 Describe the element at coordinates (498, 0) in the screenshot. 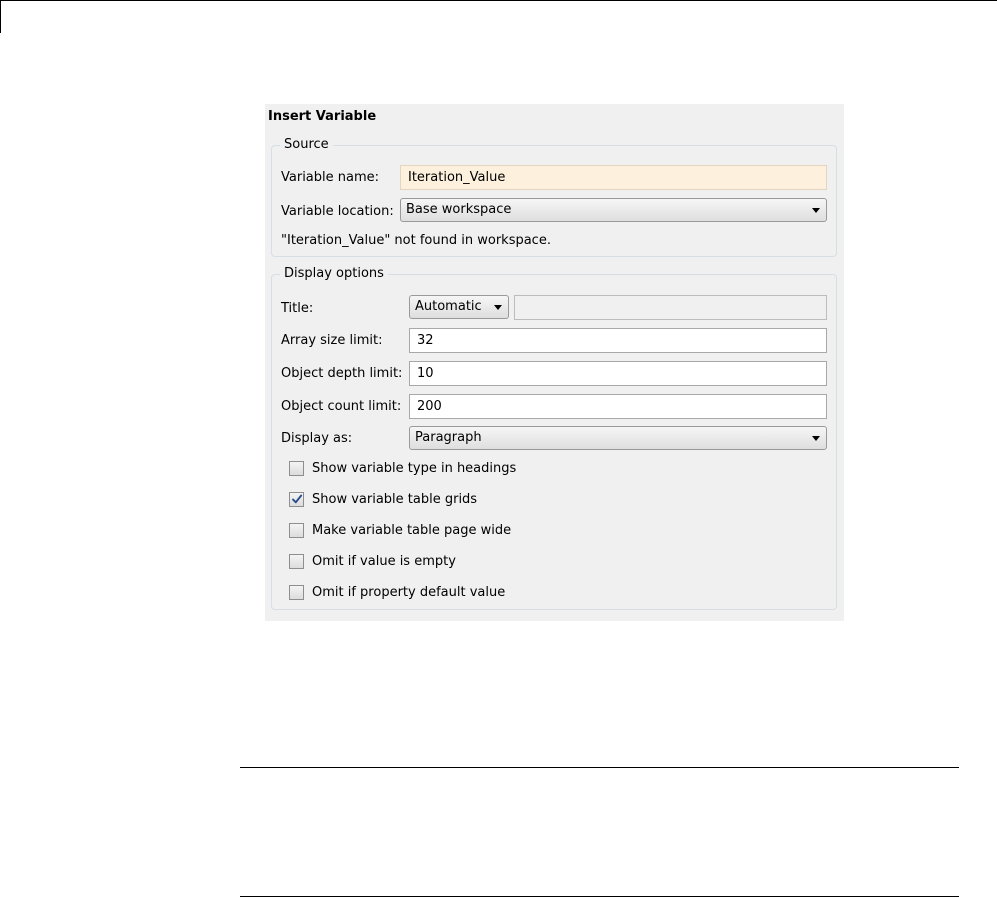

I see `page-top-rule` at that location.